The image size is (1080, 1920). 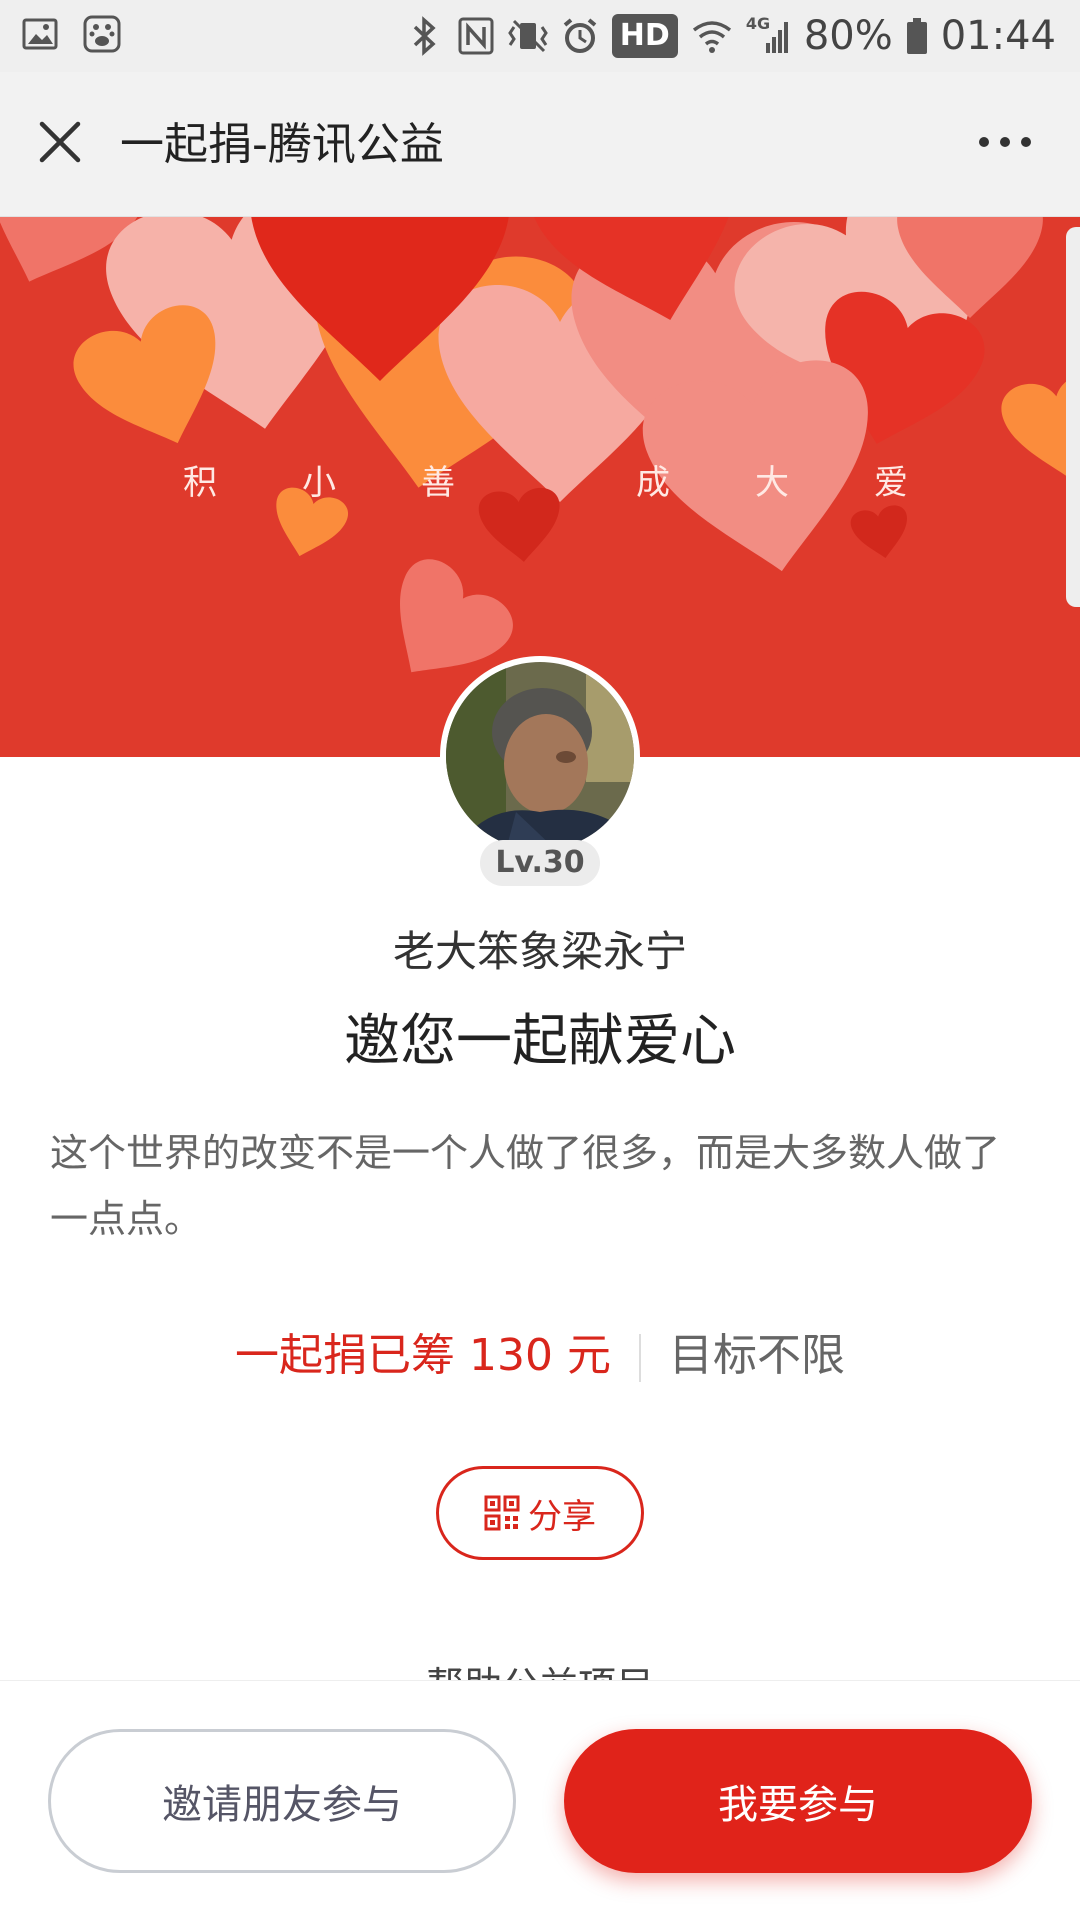 I want to click on headline: 邀您一起献爱心, so click(x=540, y=1041).